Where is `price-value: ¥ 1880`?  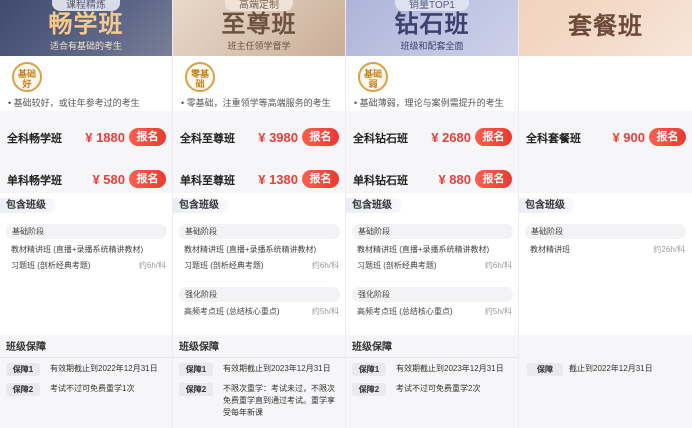 price-value: ¥ 1880 is located at coordinates (105, 137).